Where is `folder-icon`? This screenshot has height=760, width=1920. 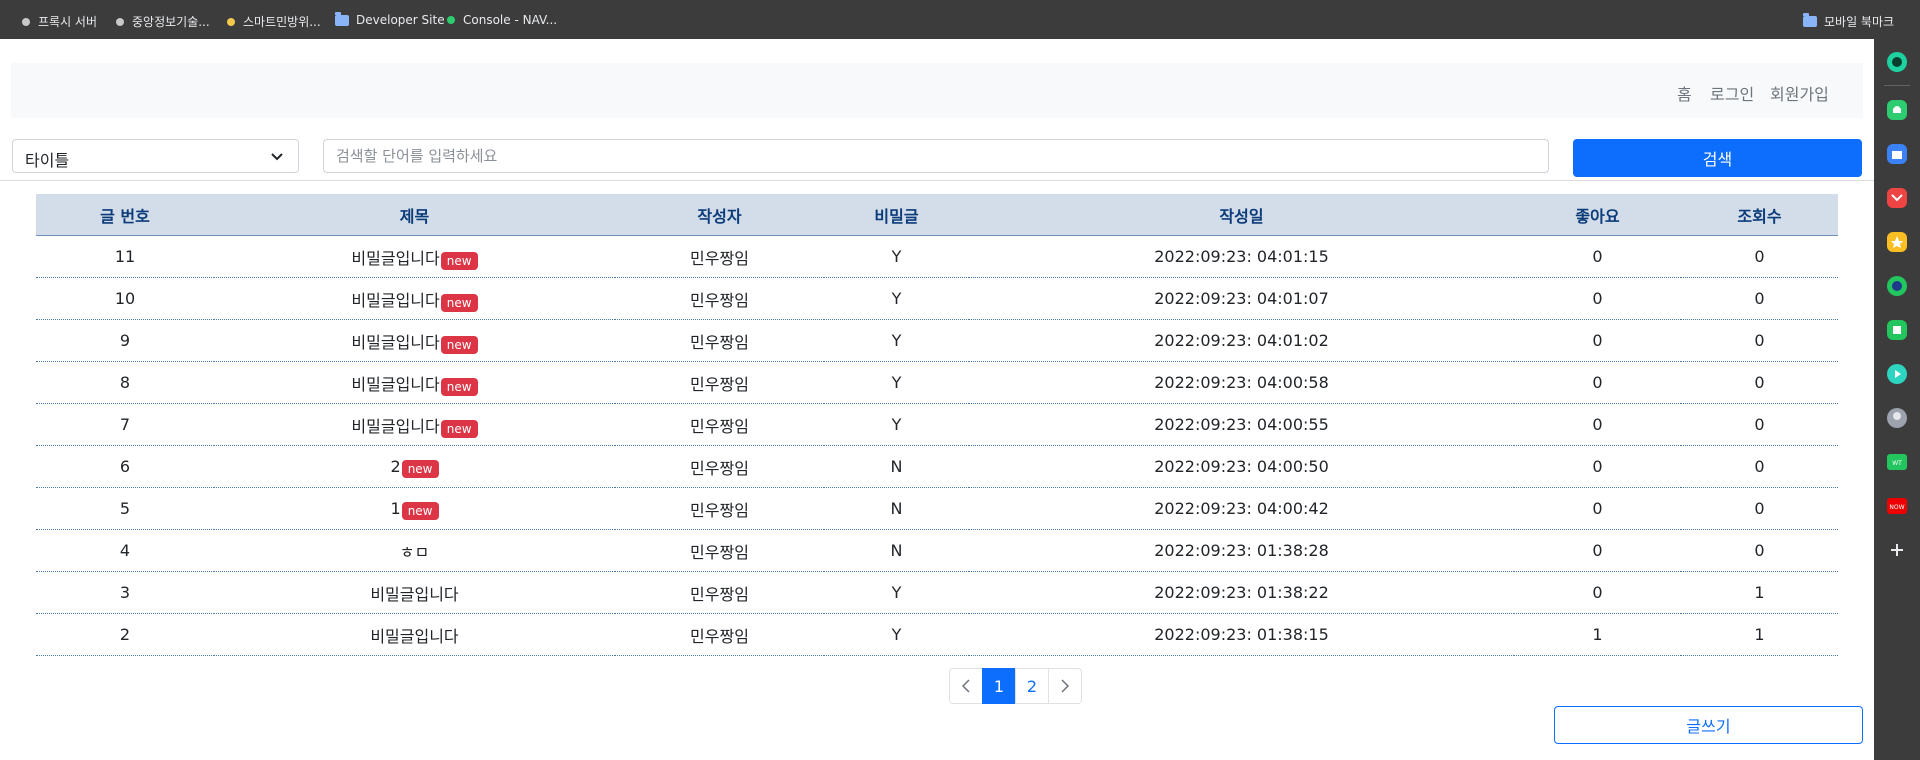 folder-icon is located at coordinates (342, 18).